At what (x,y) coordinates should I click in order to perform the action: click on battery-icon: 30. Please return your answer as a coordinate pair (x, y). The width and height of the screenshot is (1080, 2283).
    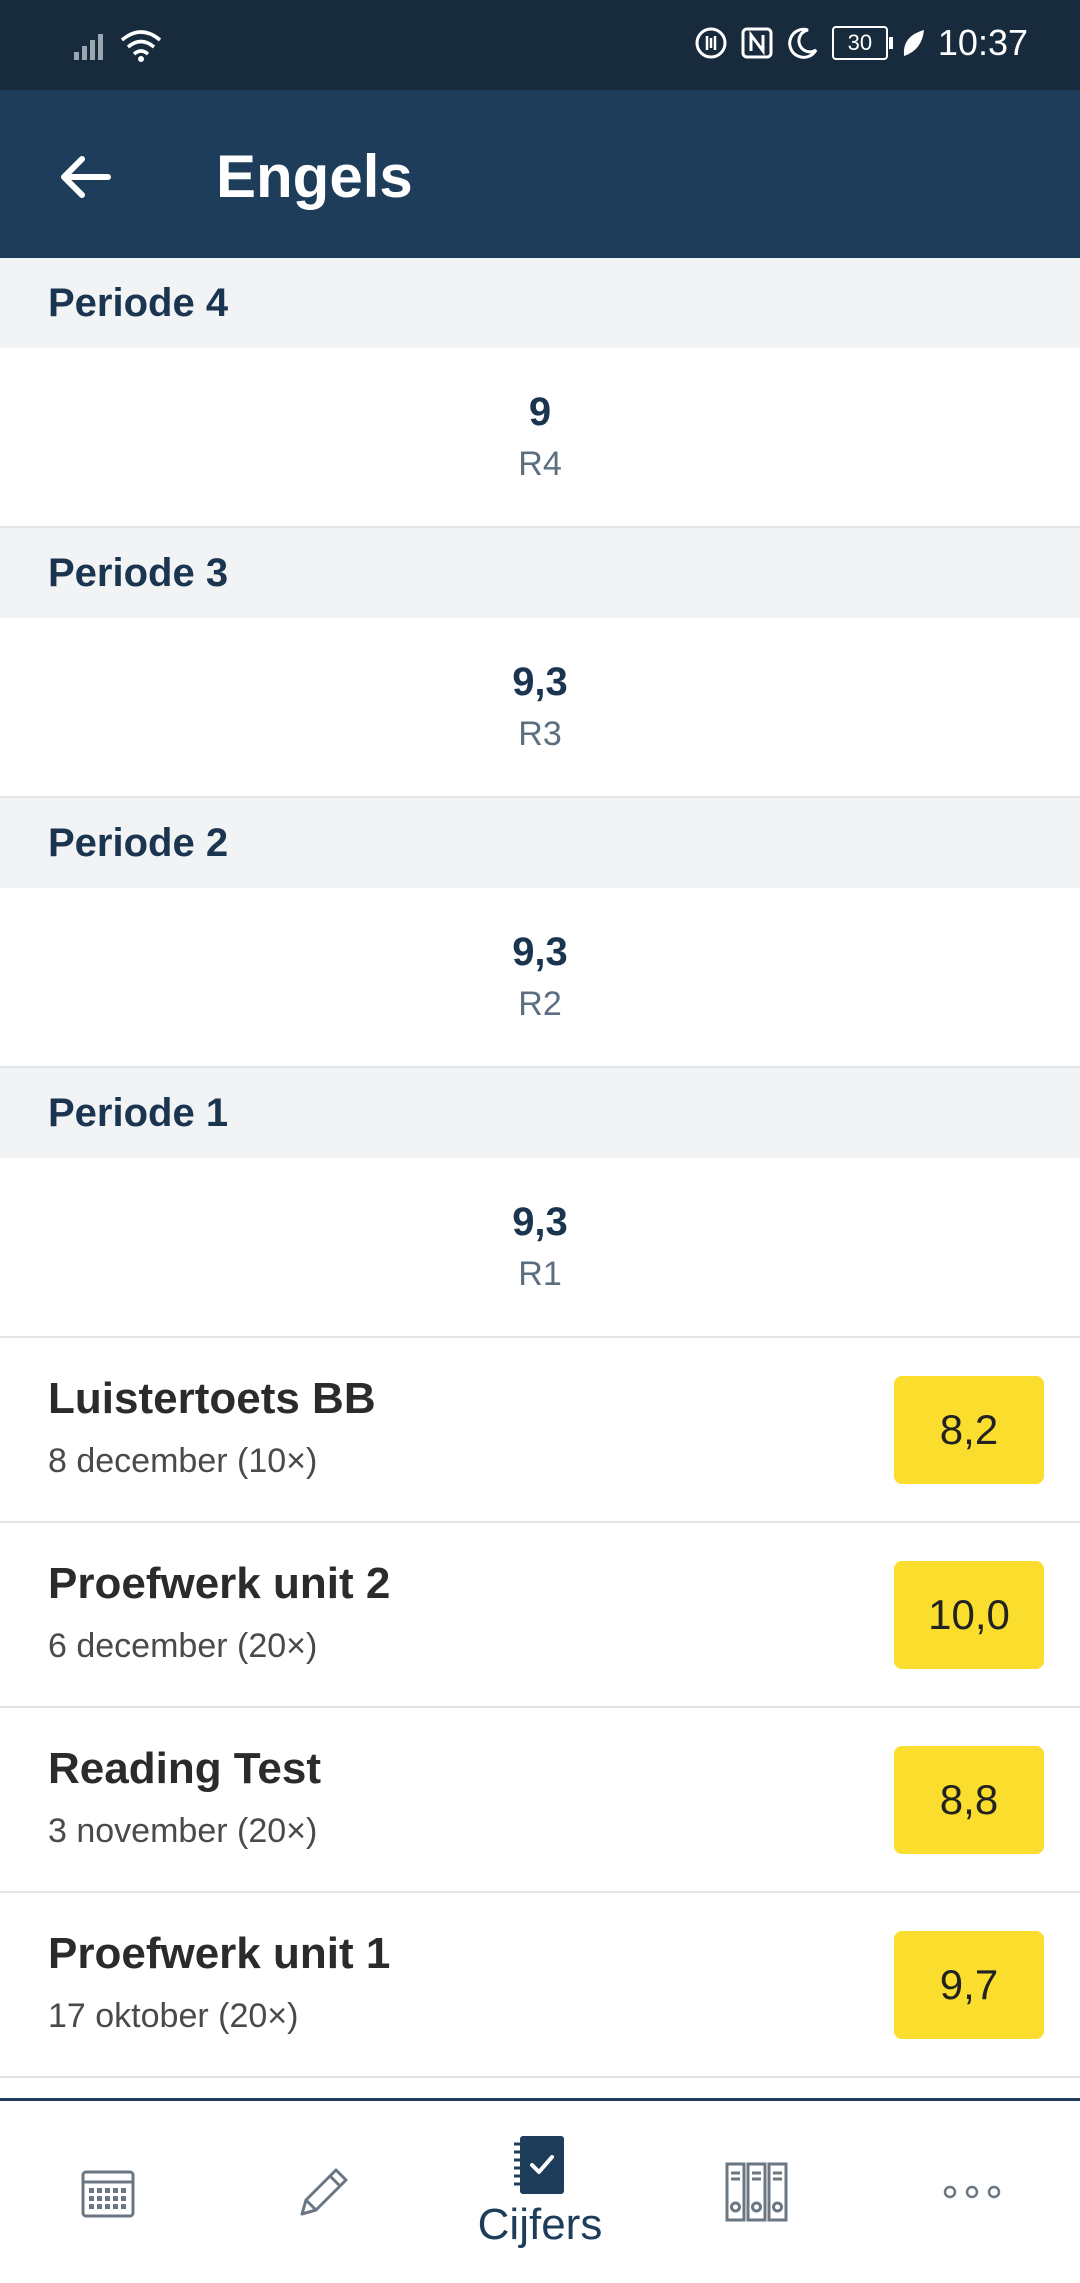
    Looking at the image, I should click on (862, 43).